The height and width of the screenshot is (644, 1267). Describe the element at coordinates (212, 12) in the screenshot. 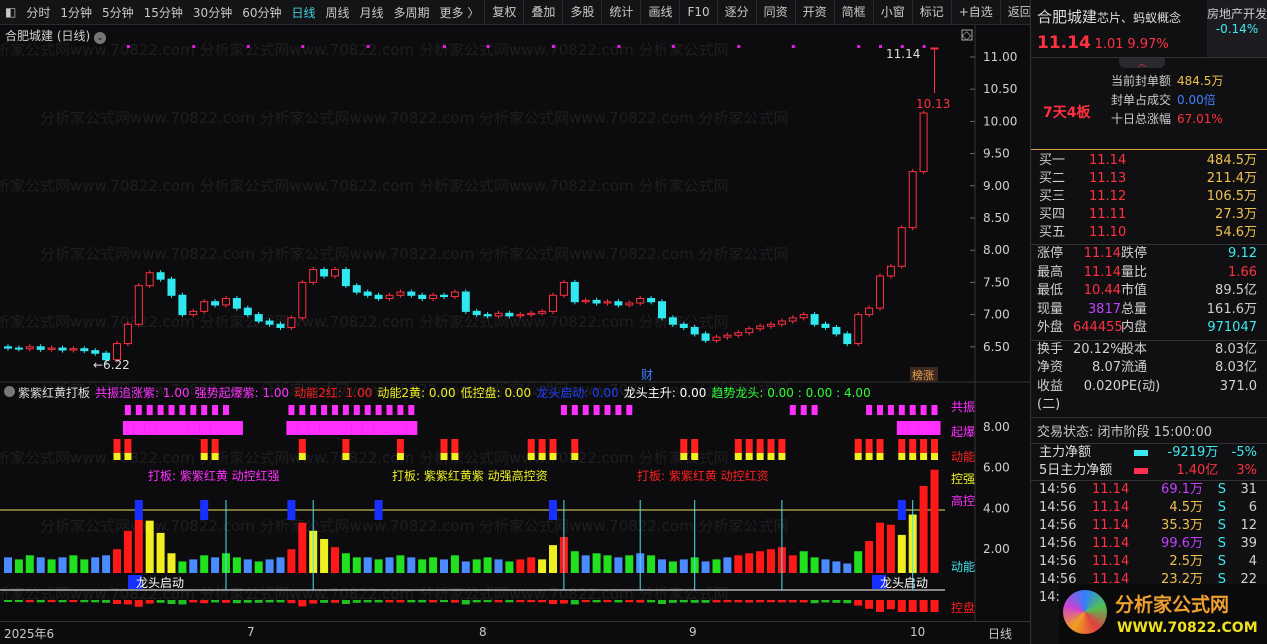

I see `period-tab: 30分钟` at that location.